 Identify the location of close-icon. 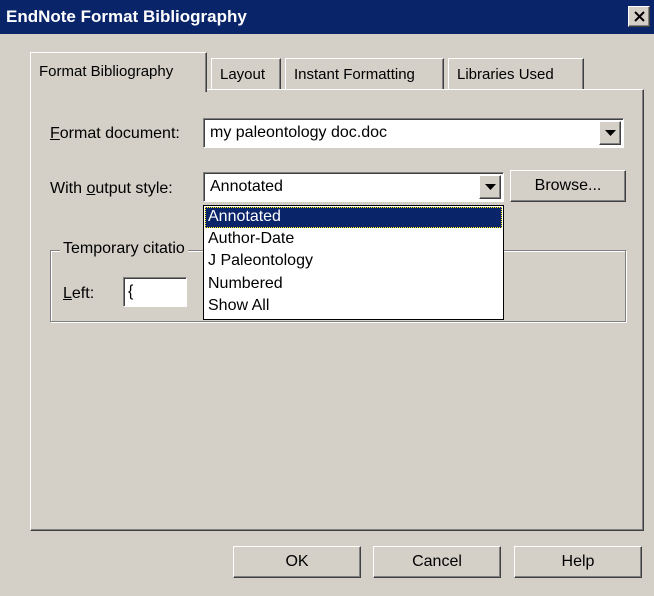
(639, 16).